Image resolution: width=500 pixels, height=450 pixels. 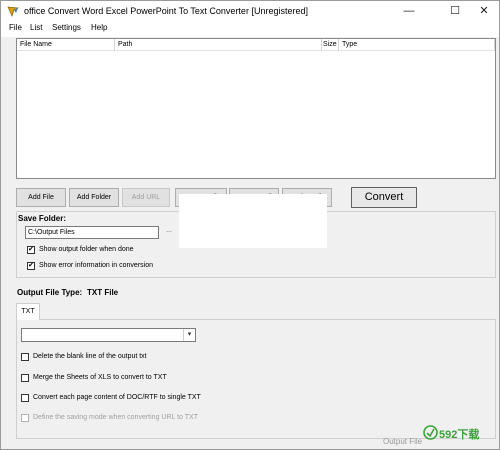 I want to click on minimize-button: —, so click(x=409, y=11).